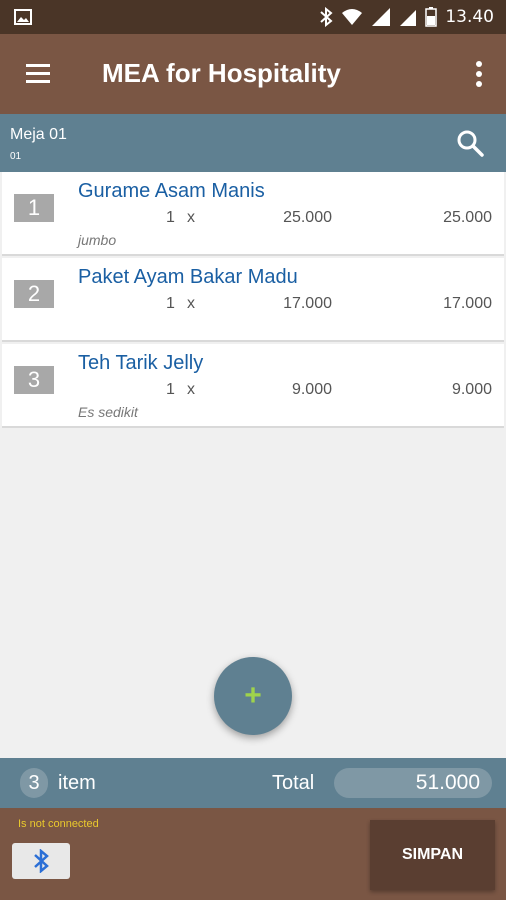  Describe the element at coordinates (431, 17) in the screenshot. I see `battery-icon` at that location.